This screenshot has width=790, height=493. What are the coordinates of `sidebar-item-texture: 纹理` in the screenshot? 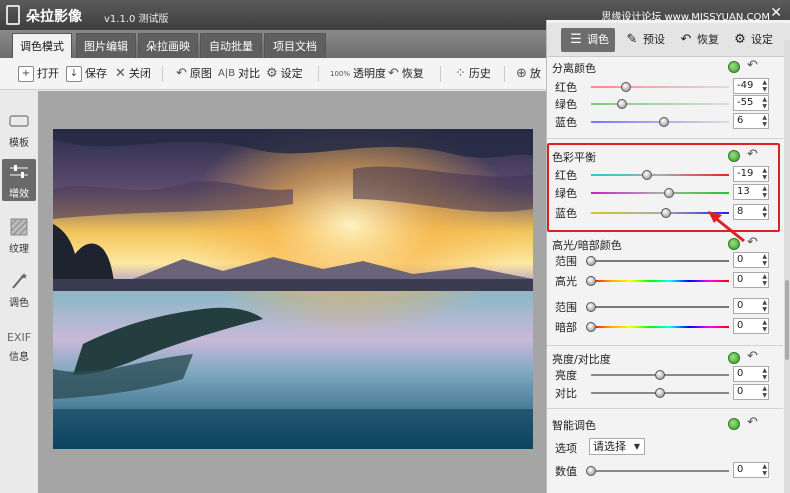 It's located at (19, 236).